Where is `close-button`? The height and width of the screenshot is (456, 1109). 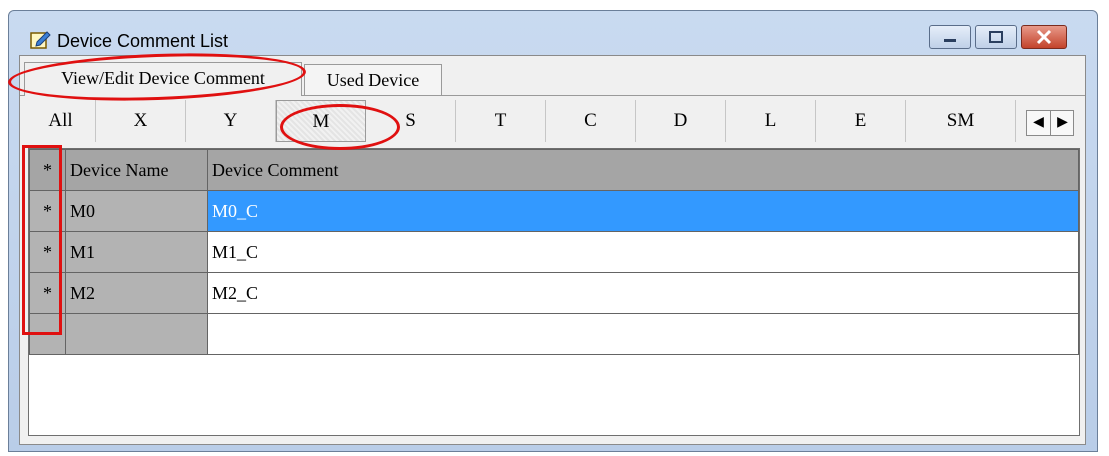
close-button is located at coordinates (1044, 37).